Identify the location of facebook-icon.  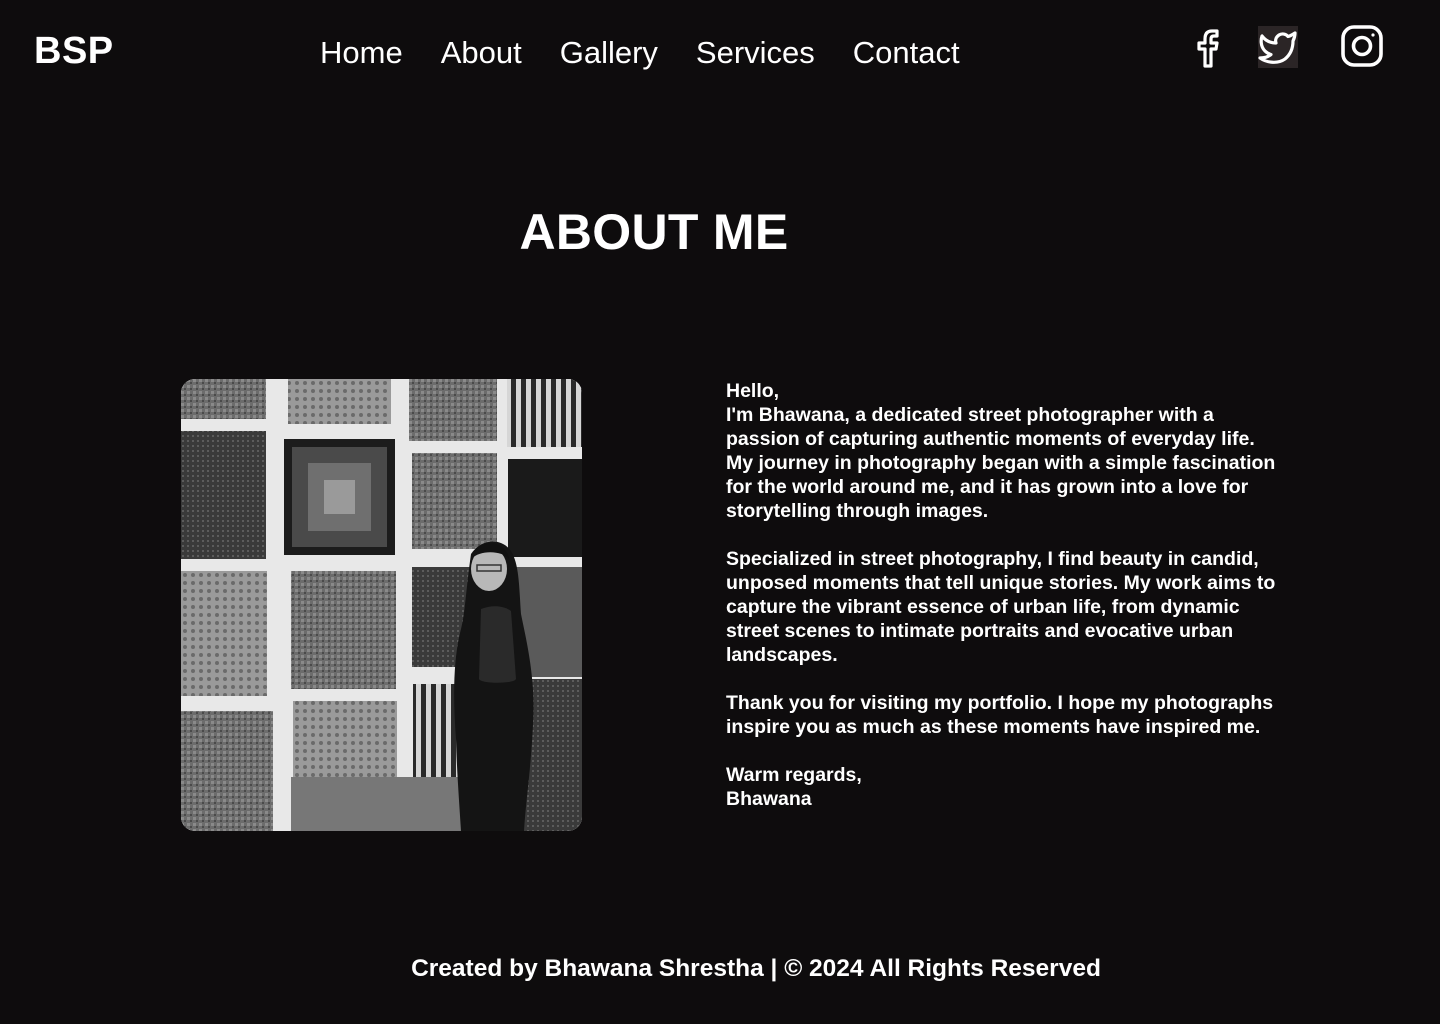
(1206, 50).